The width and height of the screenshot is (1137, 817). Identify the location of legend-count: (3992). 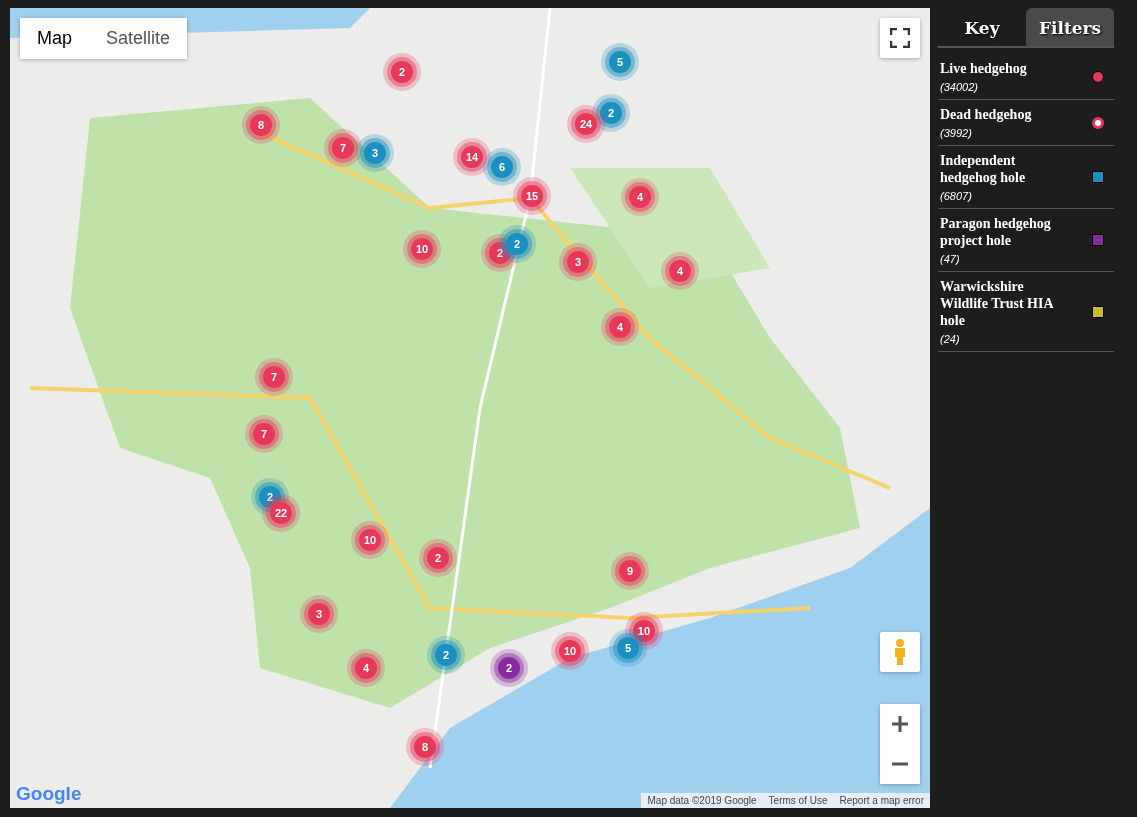
(956, 133).